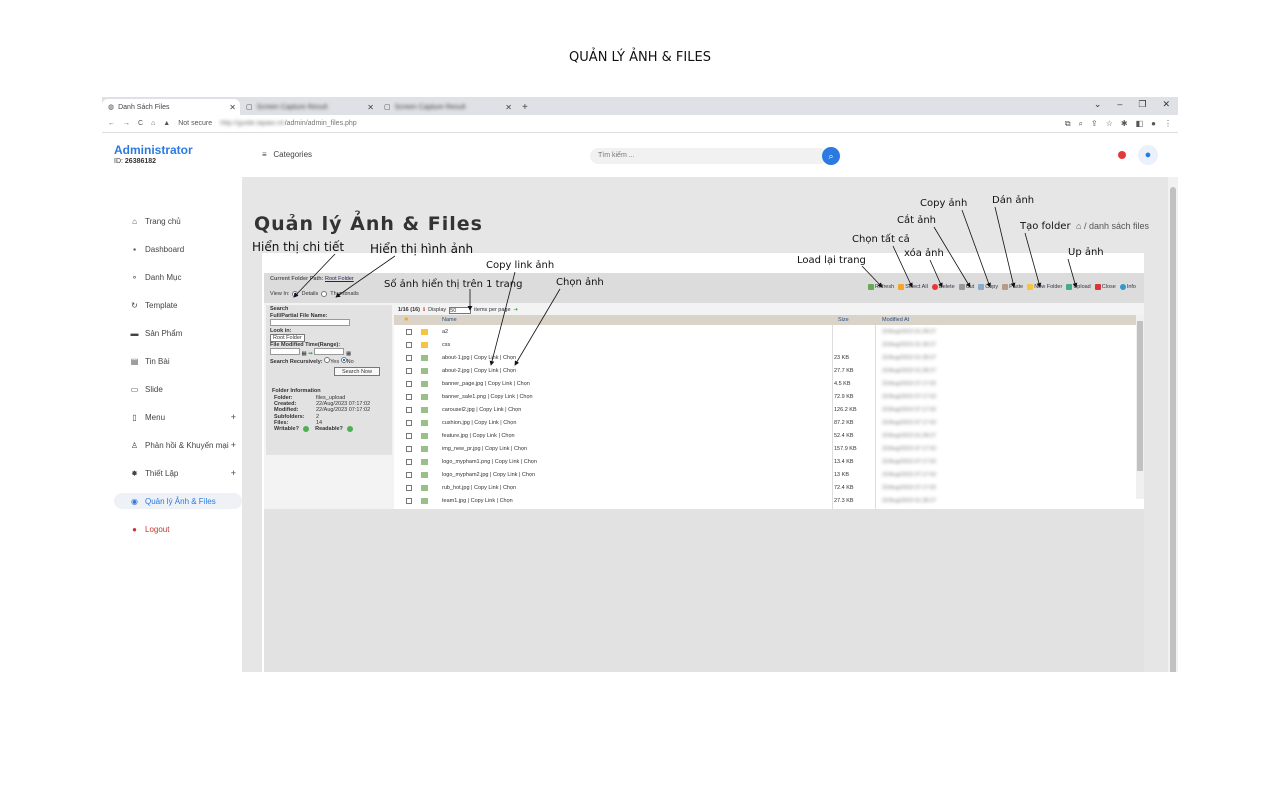  Describe the element at coordinates (171, 107) in the screenshot. I see `tab-danh-sach-files: ◍ Danh Sách Files ✕` at that location.